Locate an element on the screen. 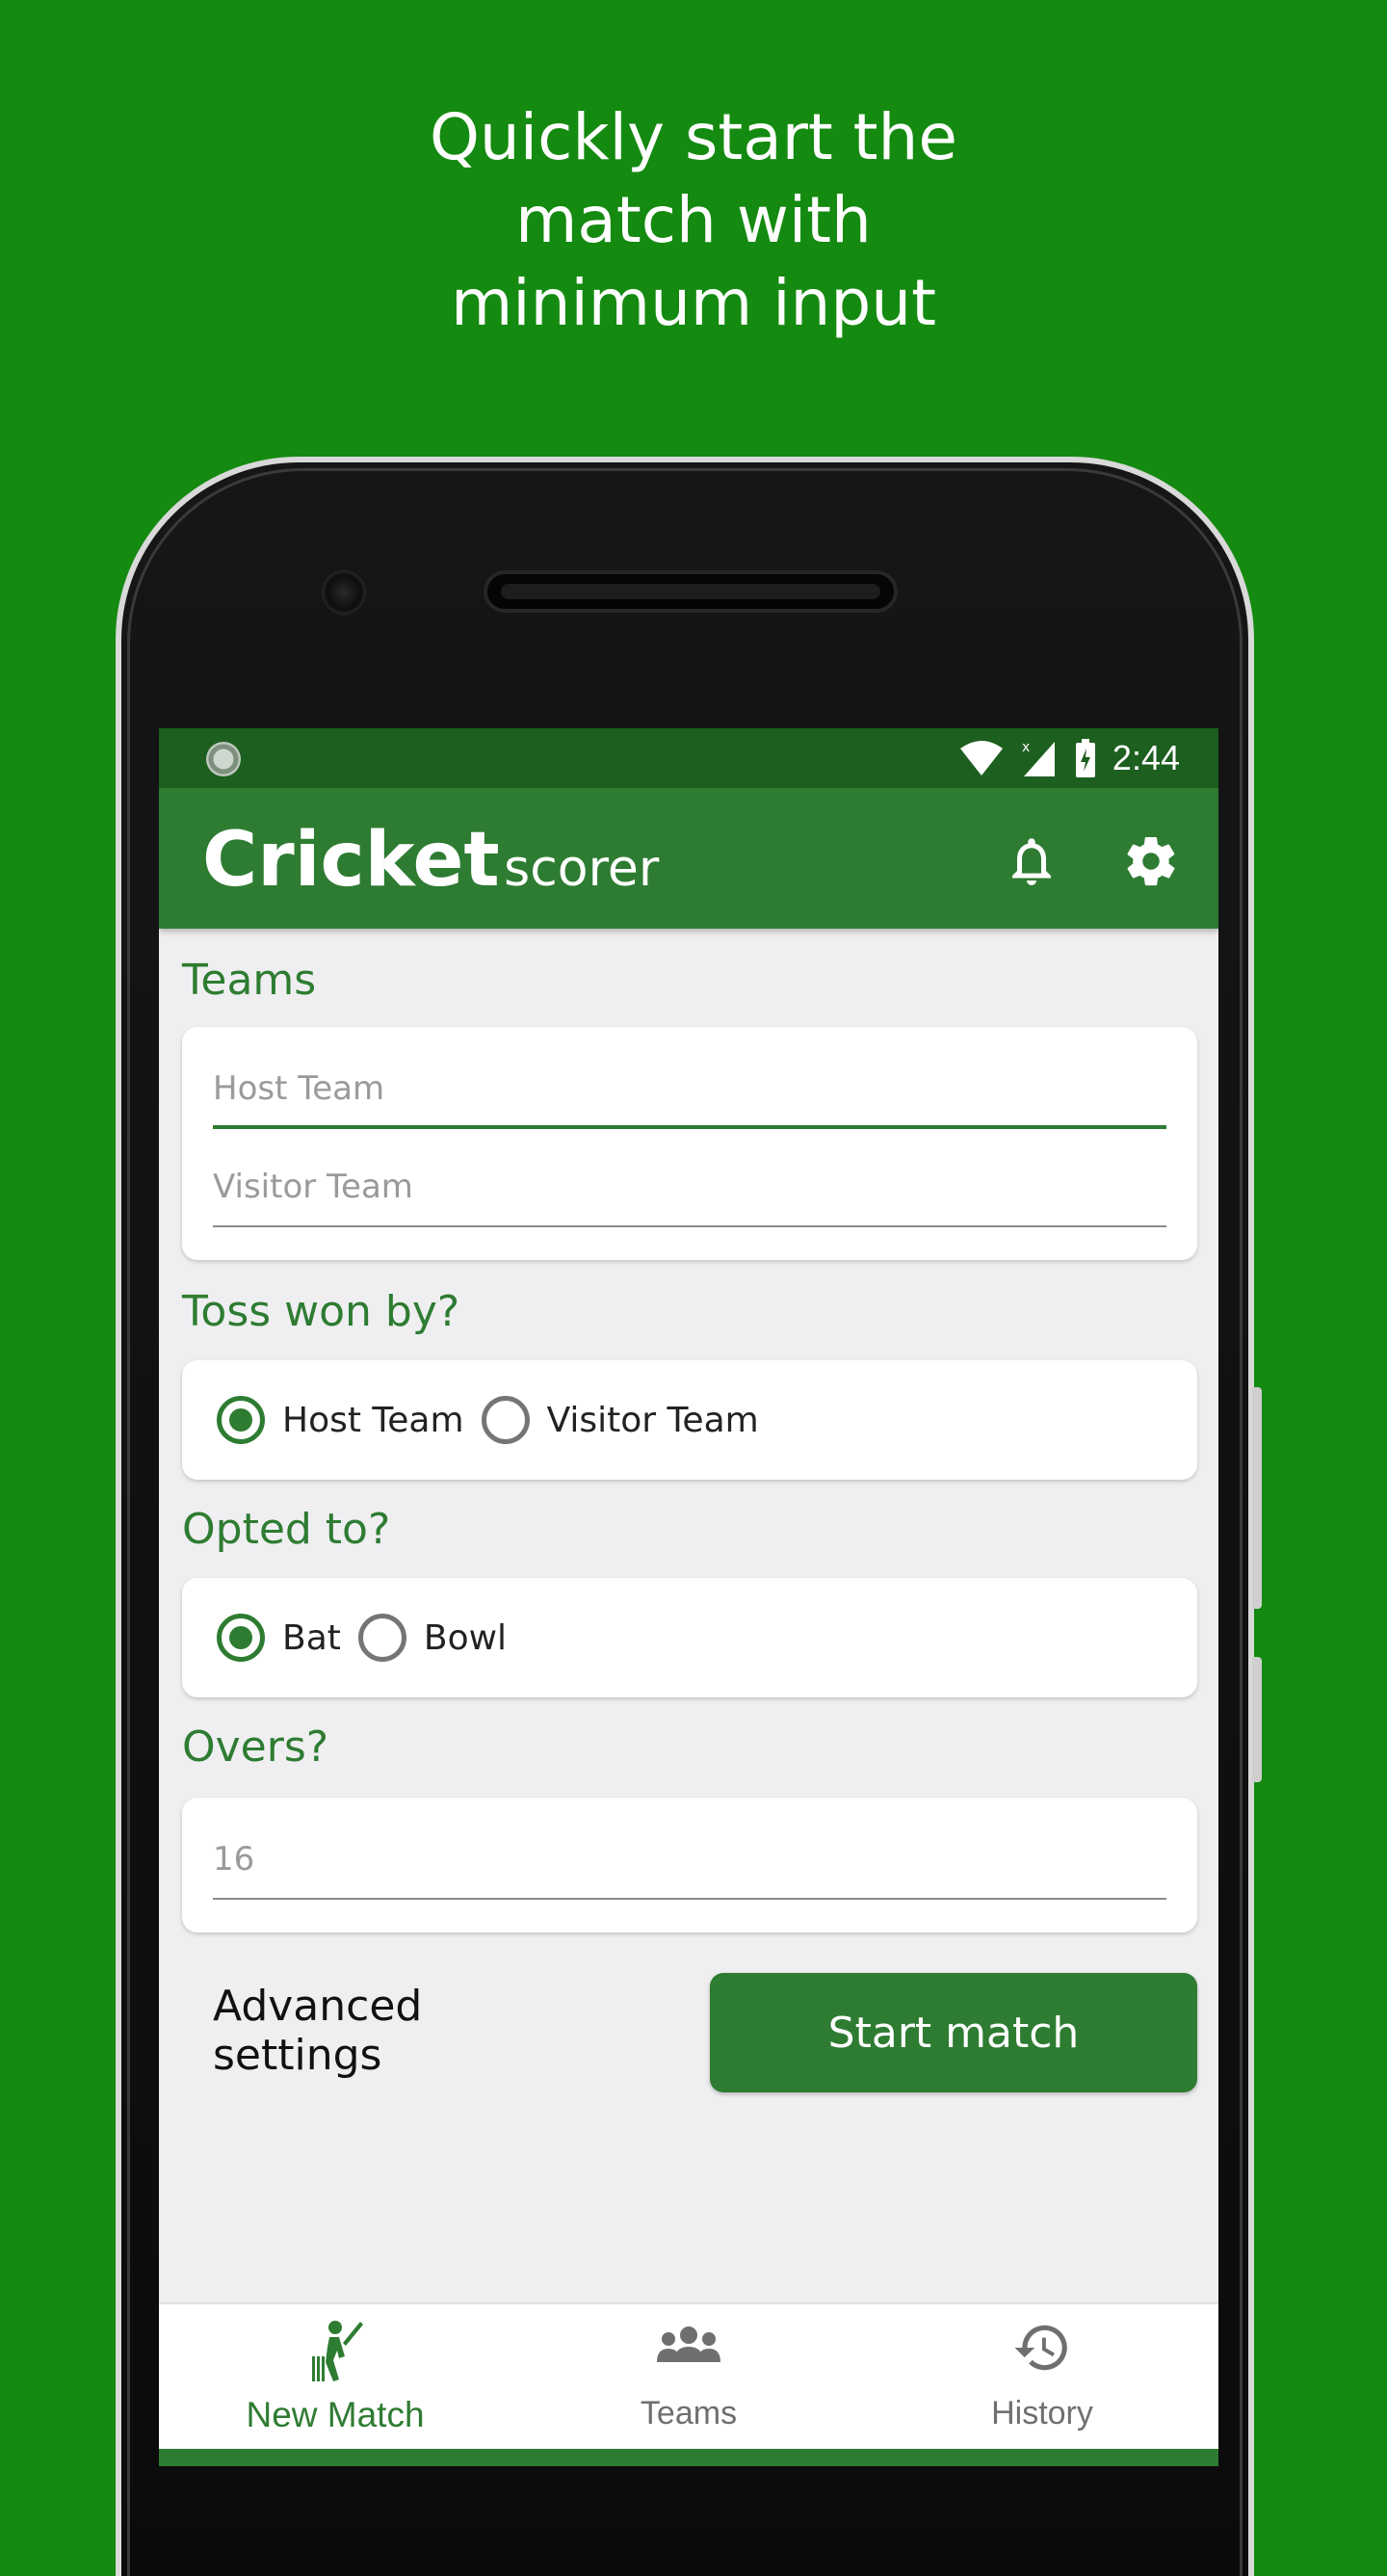 This screenshot has width=1387, height=2576. visitor-team-input: Visitor Team is located at coordinates (689, 1198).